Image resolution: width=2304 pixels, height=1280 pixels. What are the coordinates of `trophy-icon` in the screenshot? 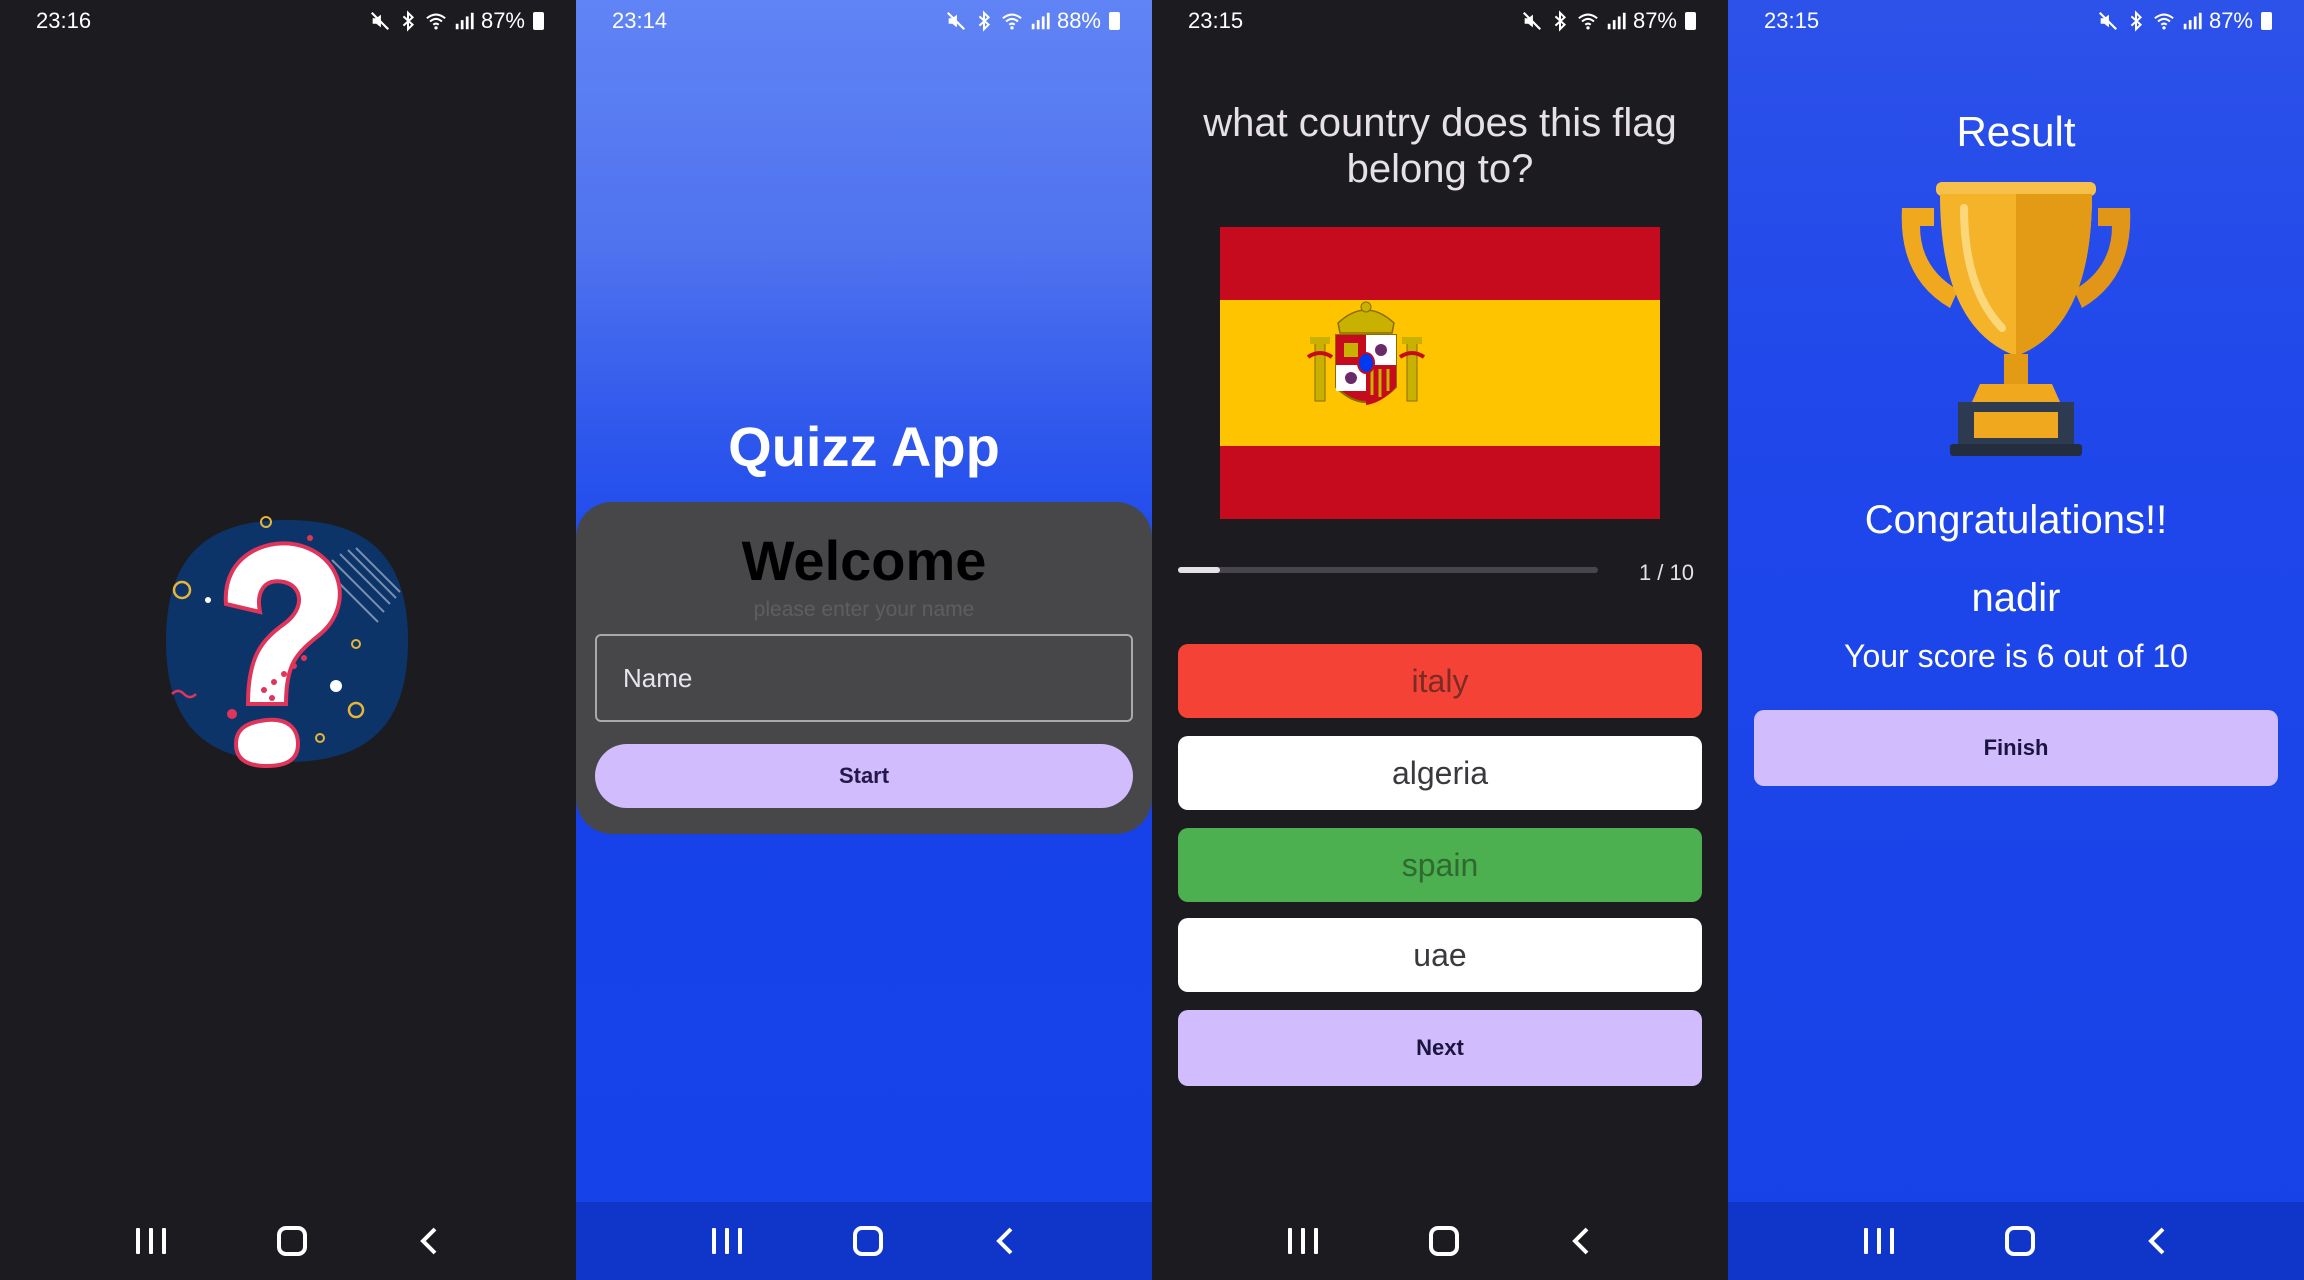 It's located at (2016, 319).